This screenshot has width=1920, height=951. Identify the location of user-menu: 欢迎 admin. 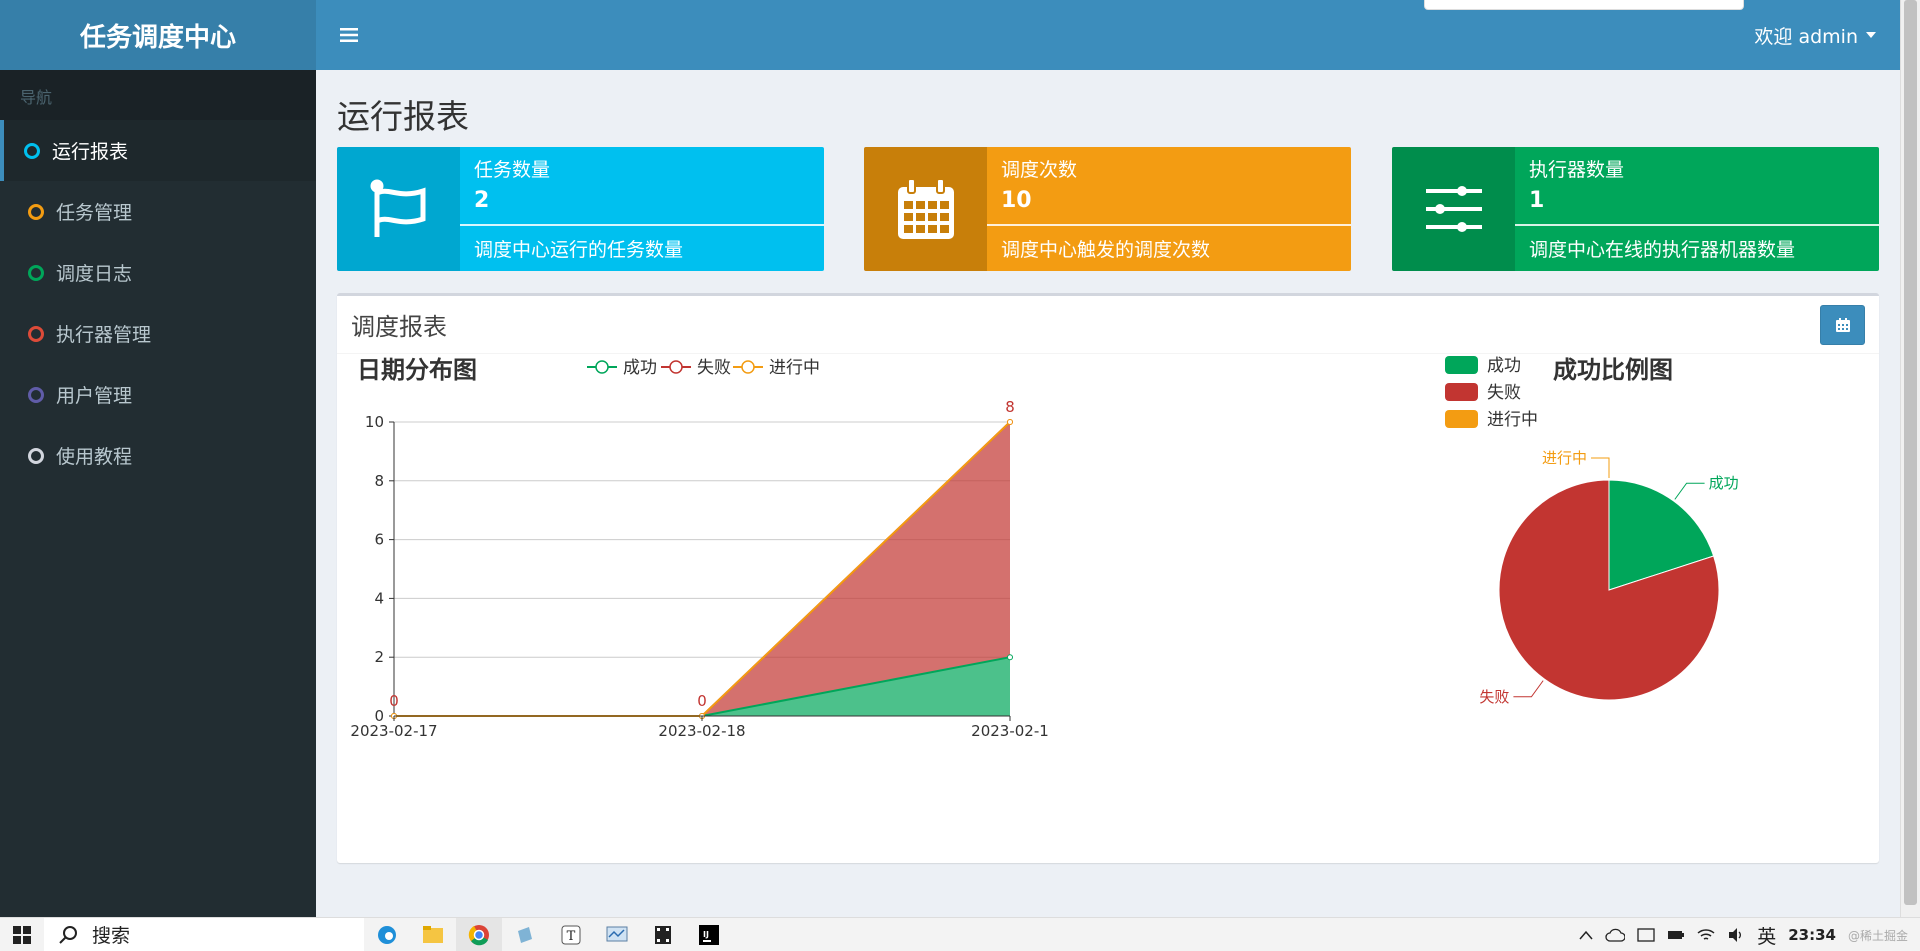
(1815, 35).